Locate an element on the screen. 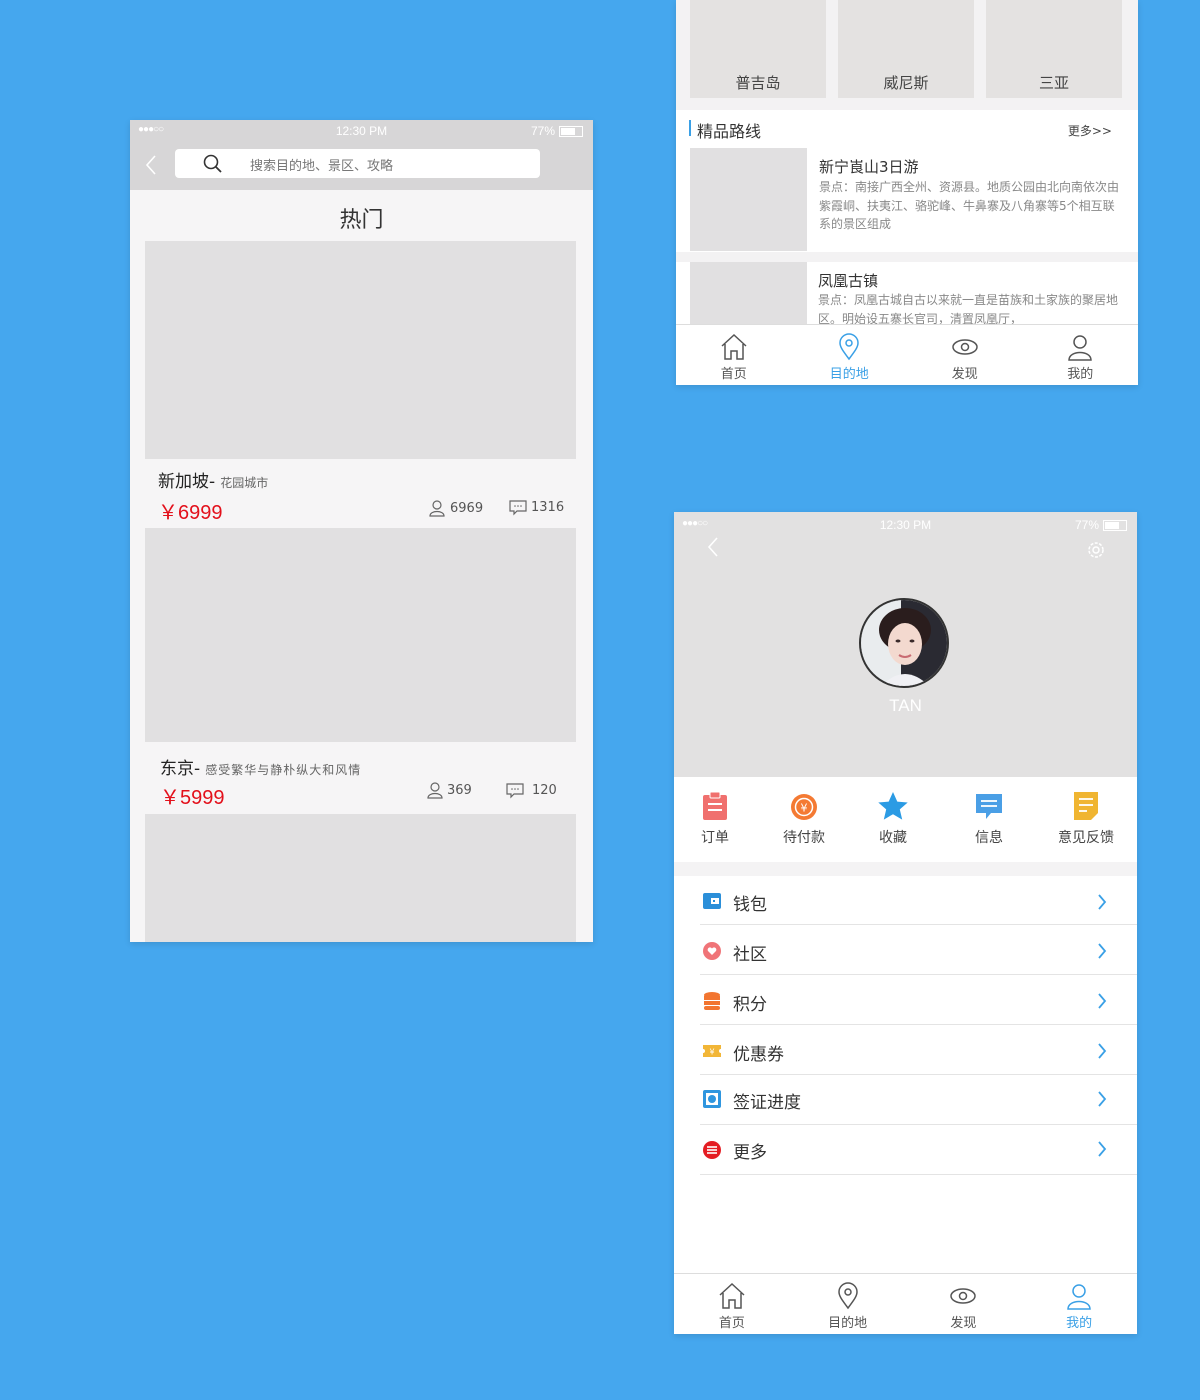  tab-label: 目的地 is located at coordinates (848, 1323).